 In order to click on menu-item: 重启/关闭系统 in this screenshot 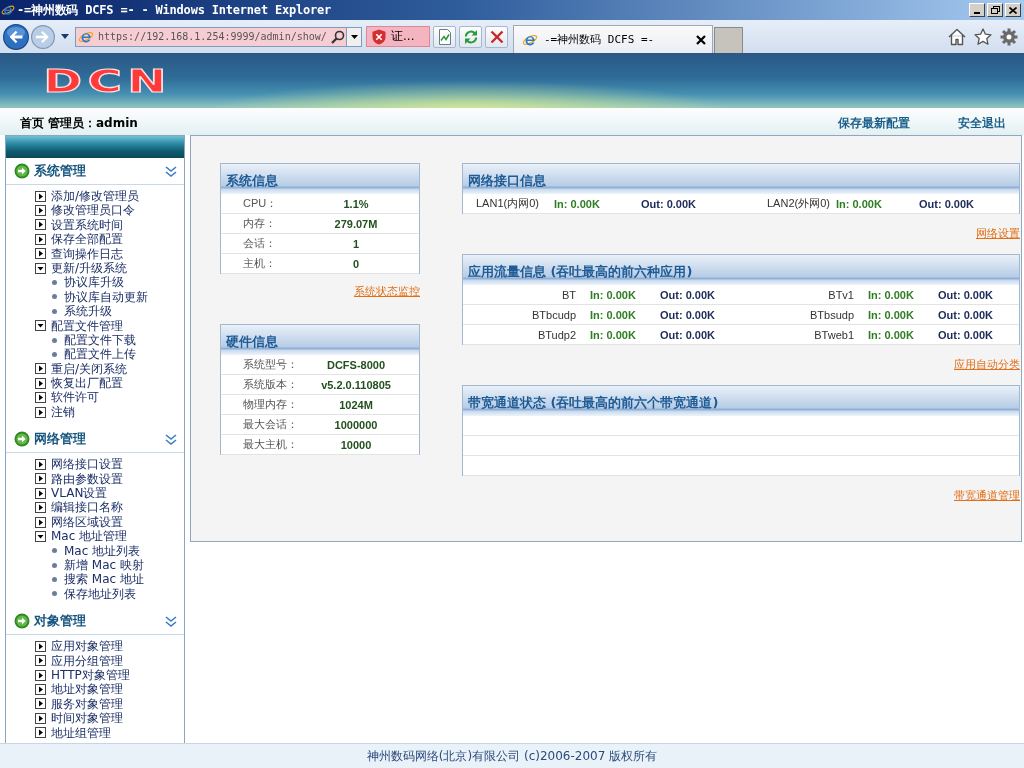, I will do `click(81, 369)`.